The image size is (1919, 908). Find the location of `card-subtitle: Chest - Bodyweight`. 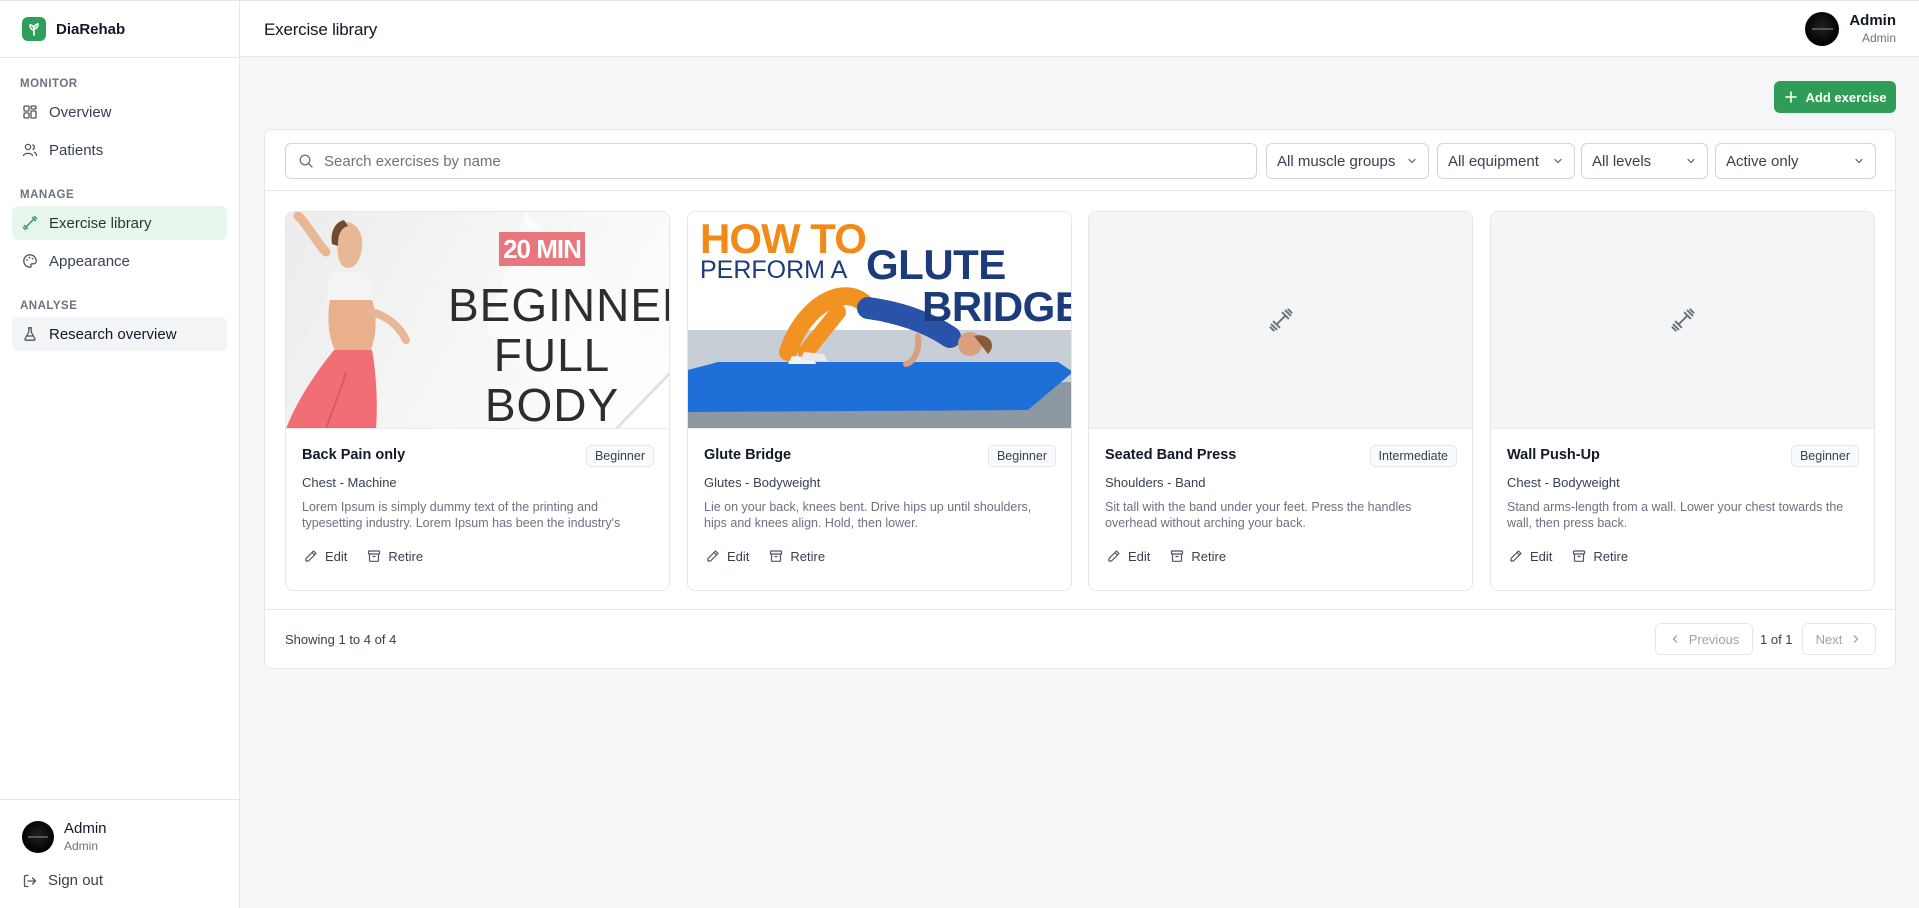

card-subtitle: Chest - Bodyweight is located at coordinates (1563, 482).